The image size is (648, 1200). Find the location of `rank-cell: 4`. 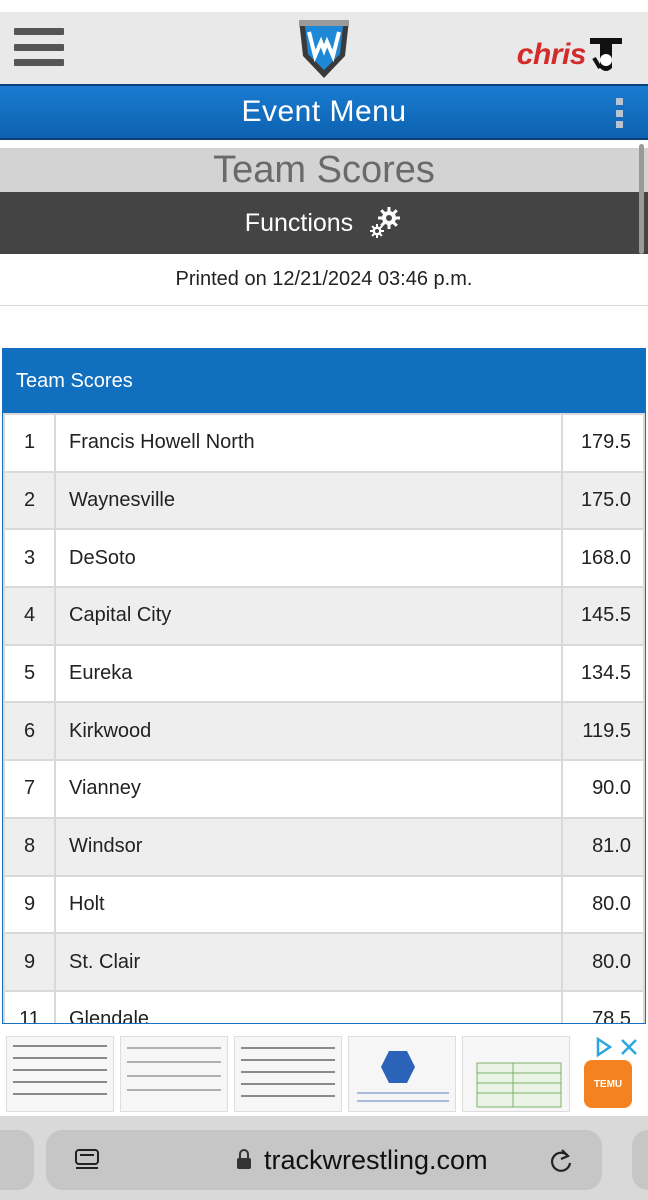

rank-cell: 4 is located at coordinates (29, 616).